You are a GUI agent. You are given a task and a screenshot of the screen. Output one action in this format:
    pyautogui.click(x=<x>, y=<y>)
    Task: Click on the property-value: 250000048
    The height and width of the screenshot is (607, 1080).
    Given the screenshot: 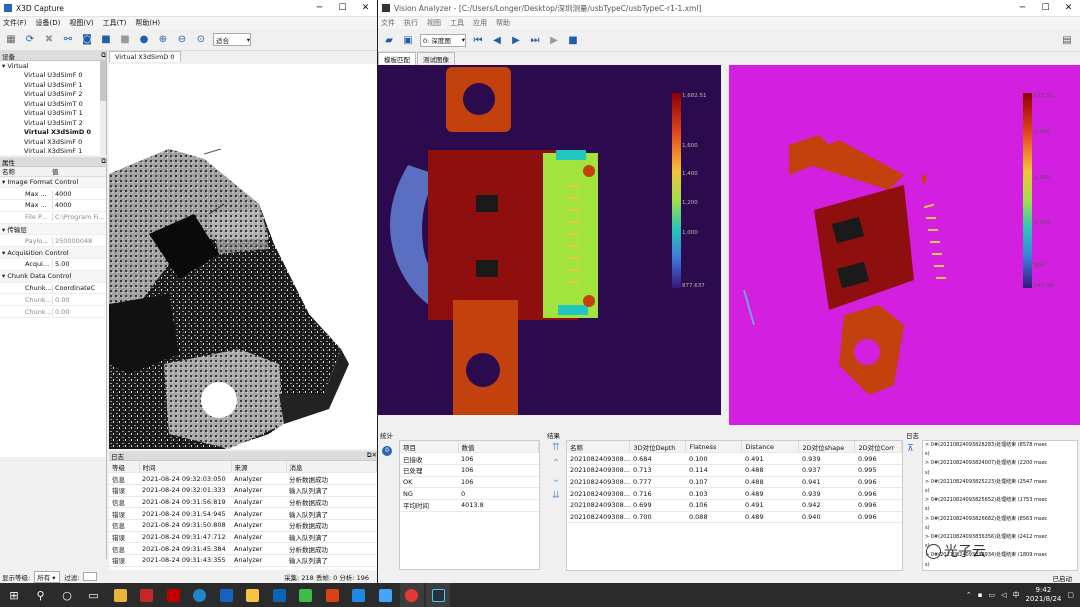 What is the action you would take?
    pyautogui.click(x=79, y=240)
    